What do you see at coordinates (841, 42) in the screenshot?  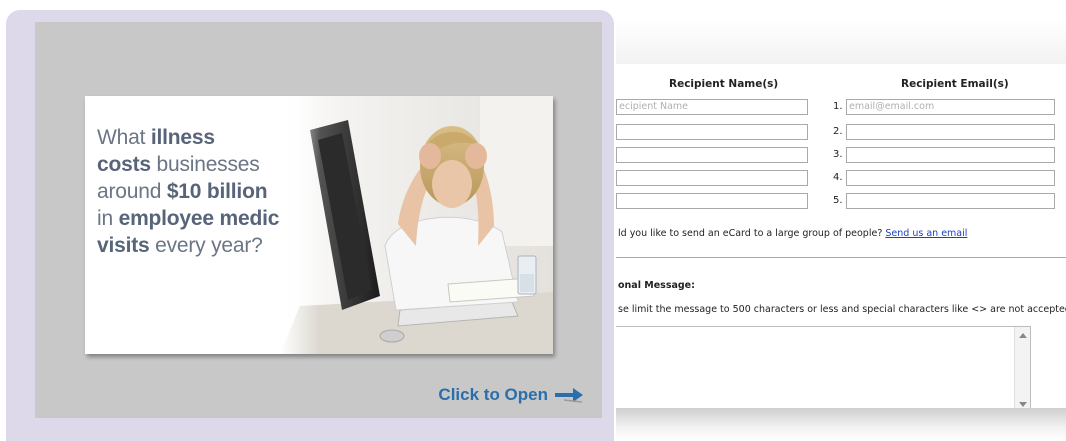 I see `form-header-band` at bounding box center [841, 42].